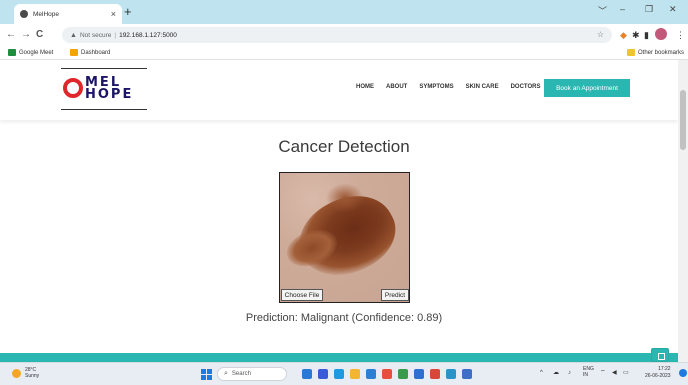  Describe the element at coordinates (73, 88) in the screenshot. I see `logo-ring-icon` at that location.